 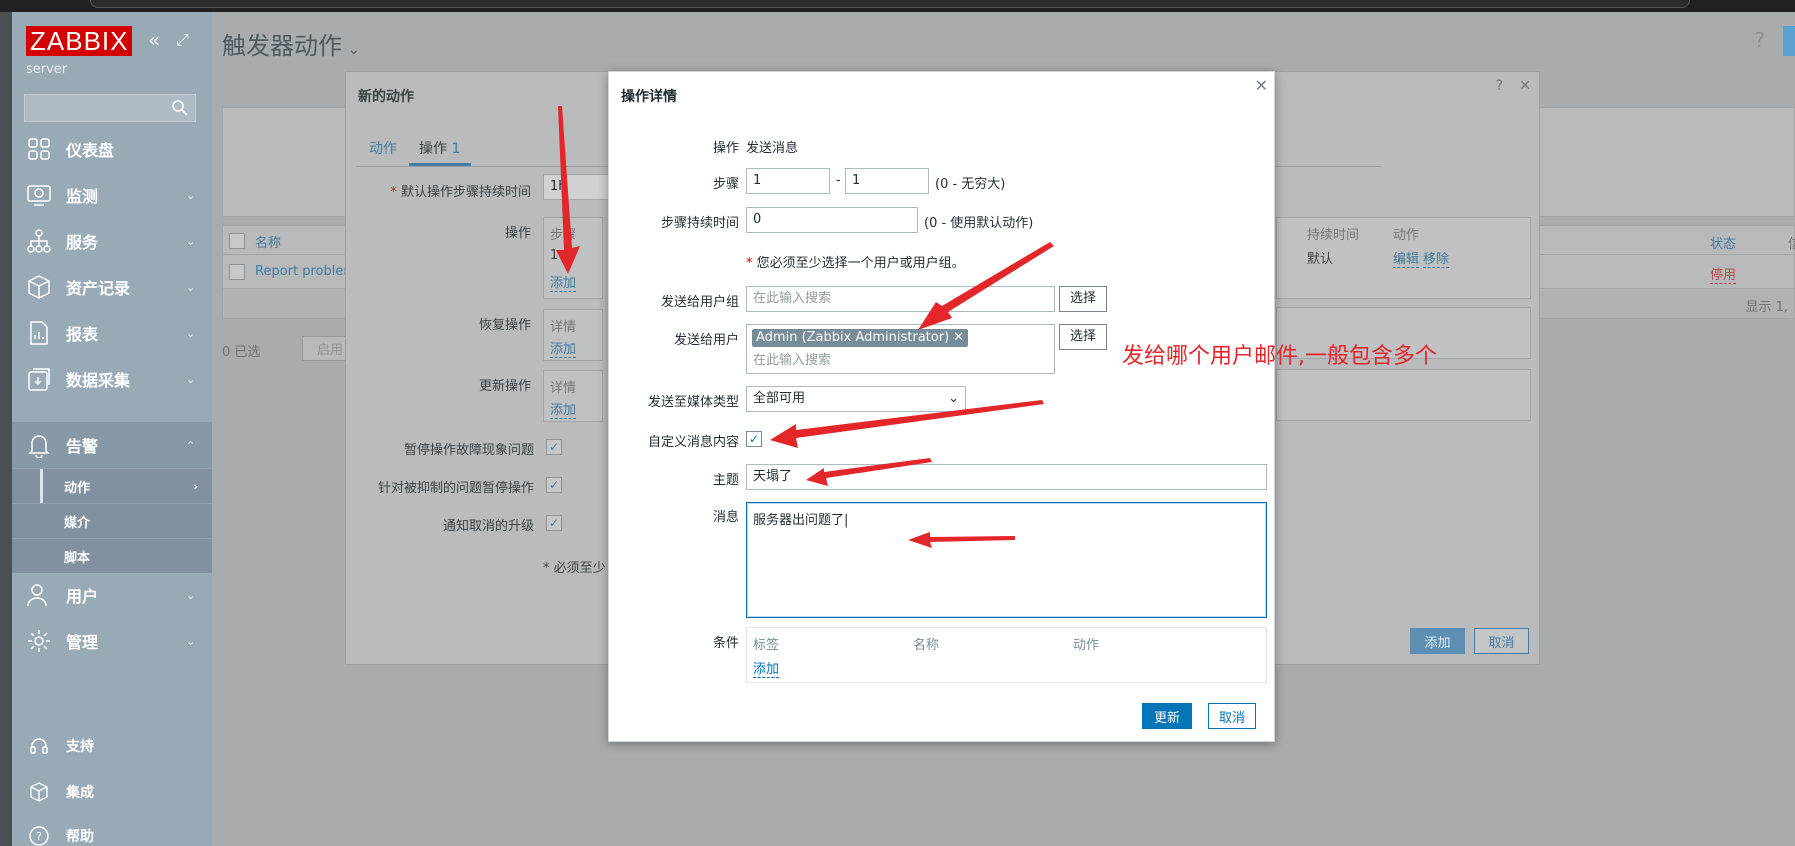 I want to click on page-title-text: 触发器动作, so click(x=282, y=46).